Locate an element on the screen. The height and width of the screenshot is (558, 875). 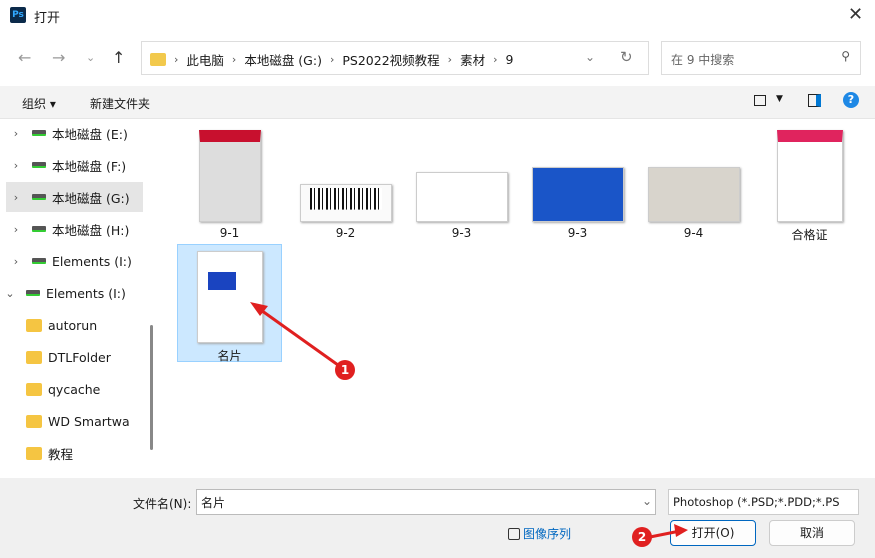
file-name: 合格证 is located at coordinates (809, 235).